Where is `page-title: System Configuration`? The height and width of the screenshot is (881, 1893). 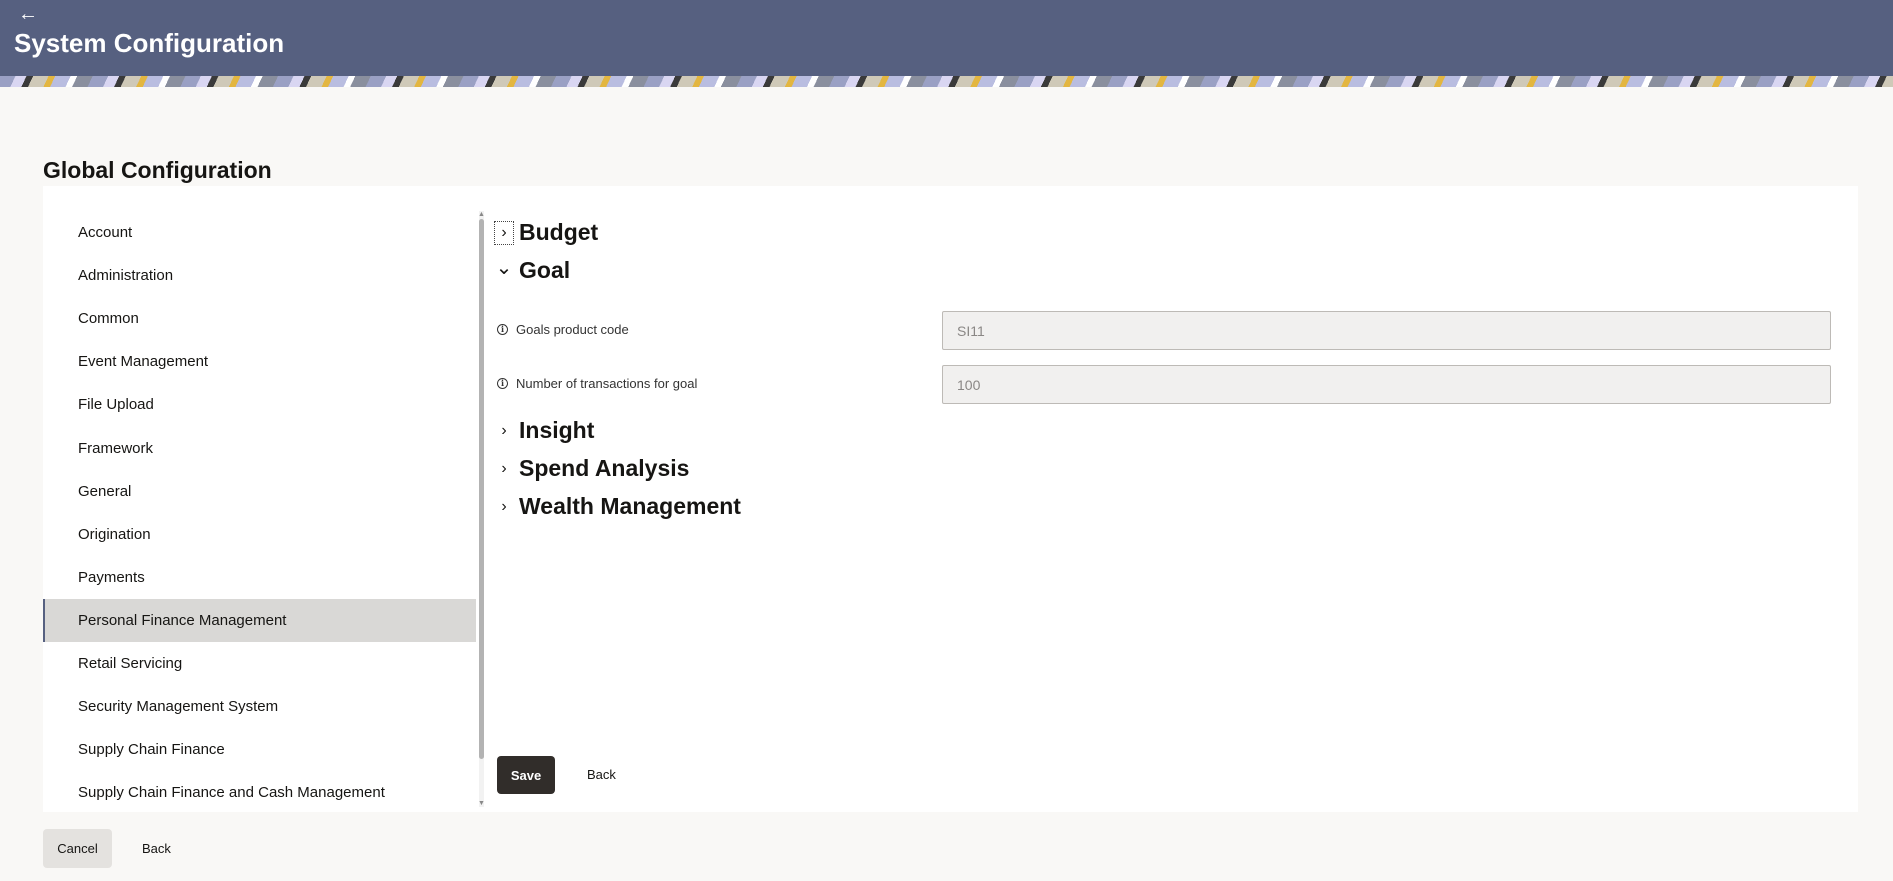
page-title: System Configuration is located at coordinates (149, 43).